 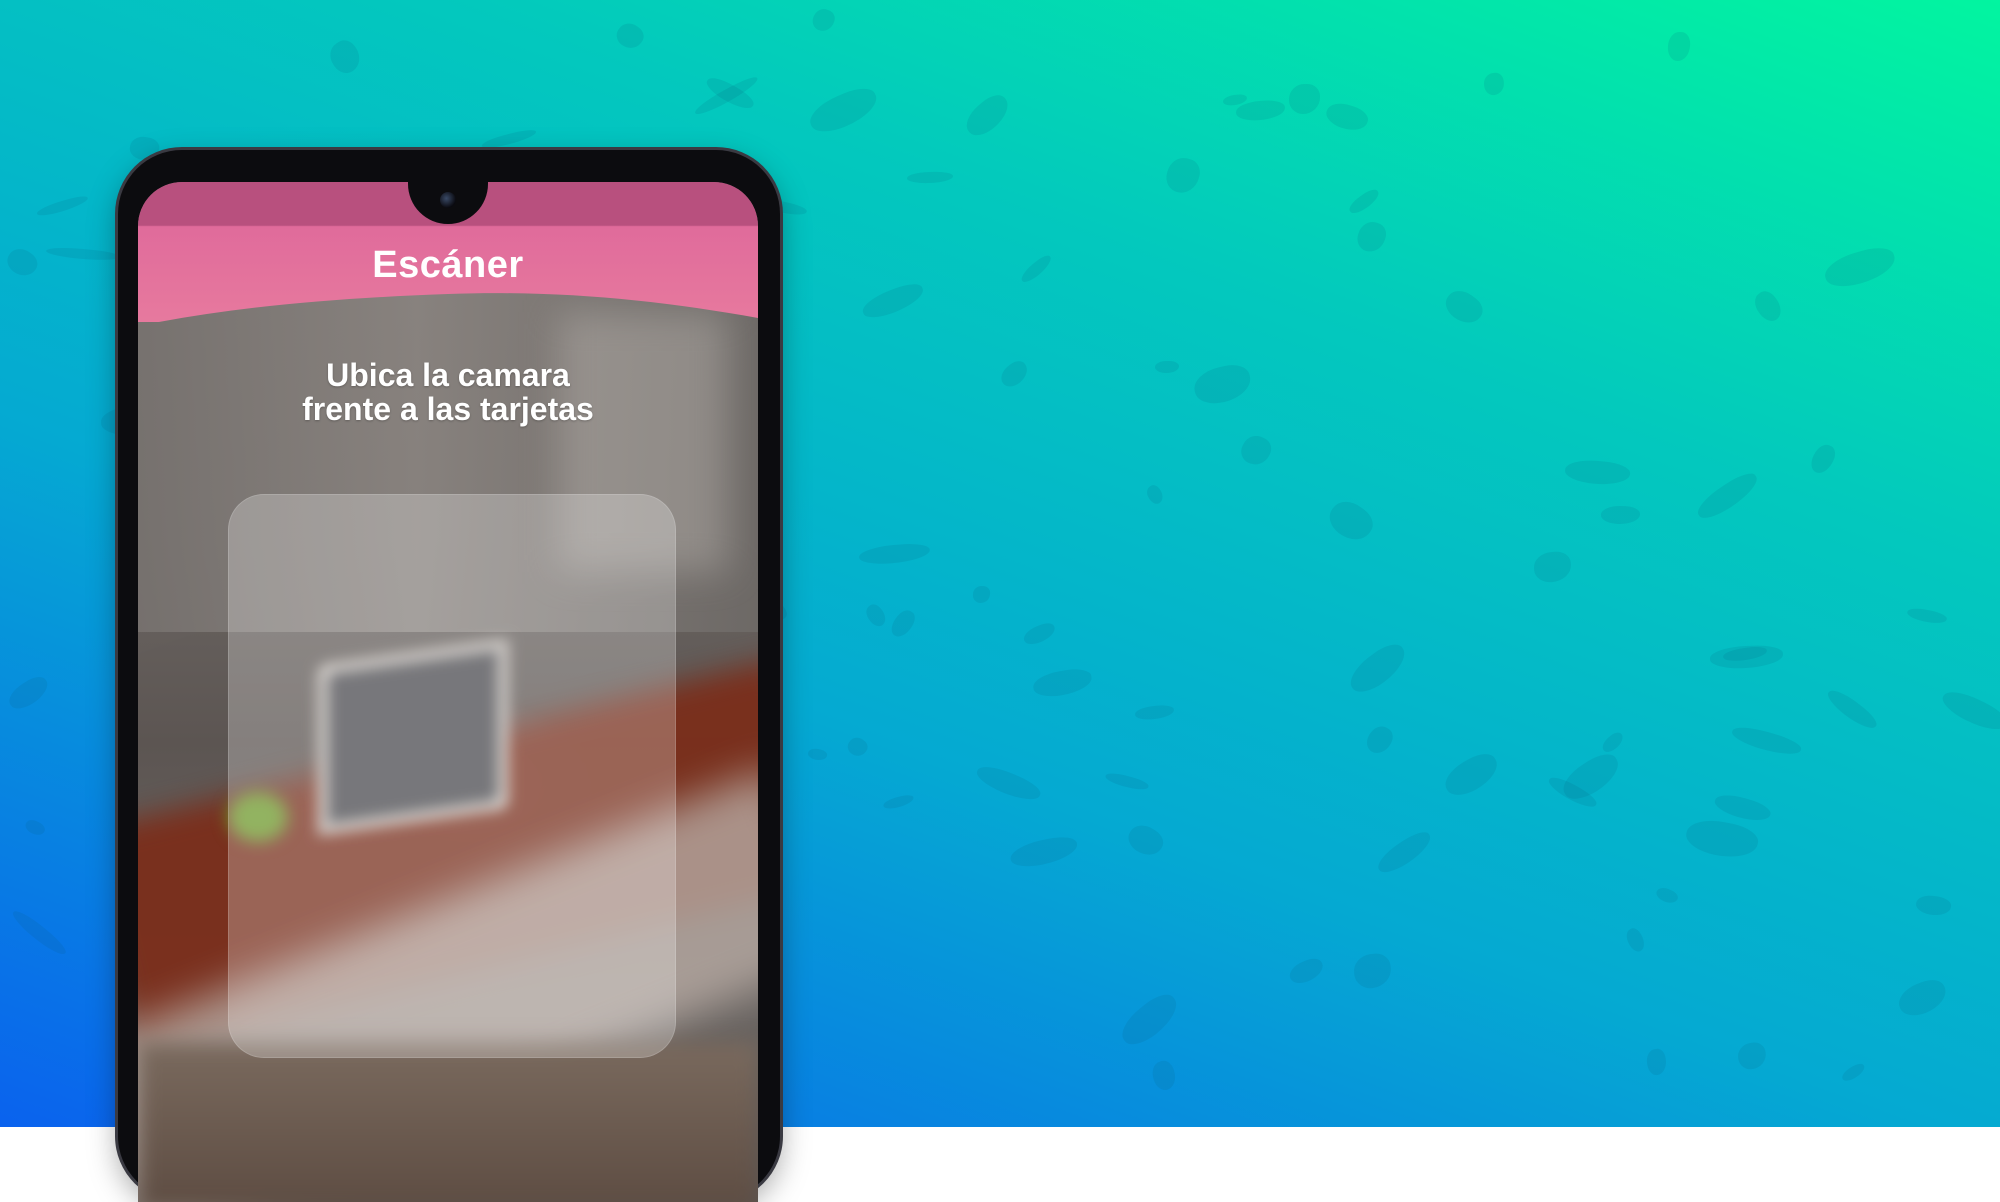 I want to click on scan-instruction: Ubica la camara frente a las tarjetas, so click(x=448, y=392).